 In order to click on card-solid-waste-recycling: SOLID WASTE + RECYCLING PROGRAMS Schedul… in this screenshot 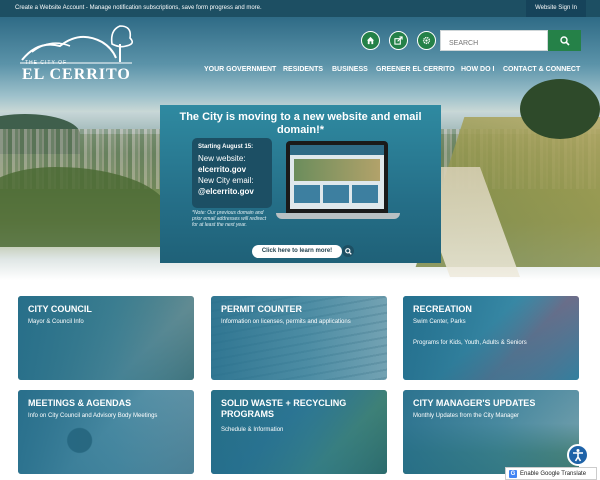, I will do `click(299, 432)`.